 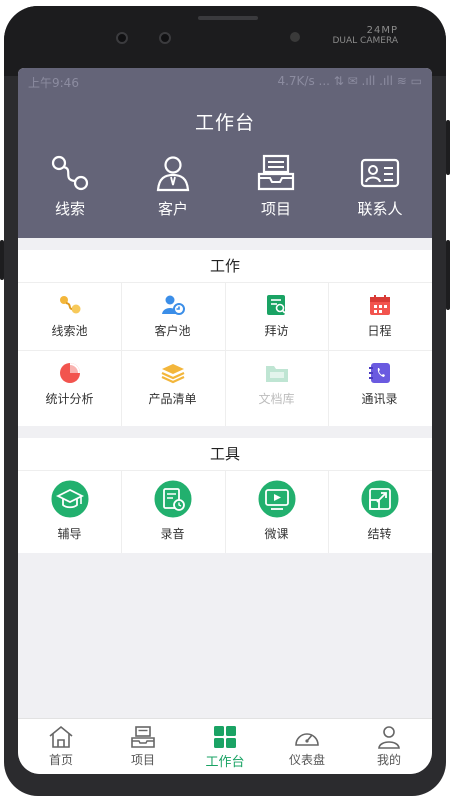 What do you see at coordinates (53, 83) in the screenshot?
I see `status-time: 上午9:46` at bounding box center [53, 83].